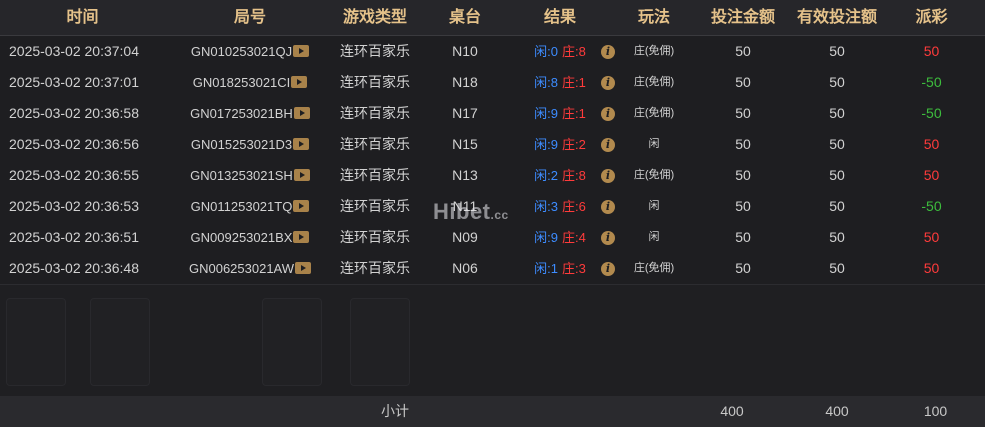 The image size is (985, 427). Describe the element at coordinates (582, 175) in the screenshot. I see `banker-score: 8` at that location.